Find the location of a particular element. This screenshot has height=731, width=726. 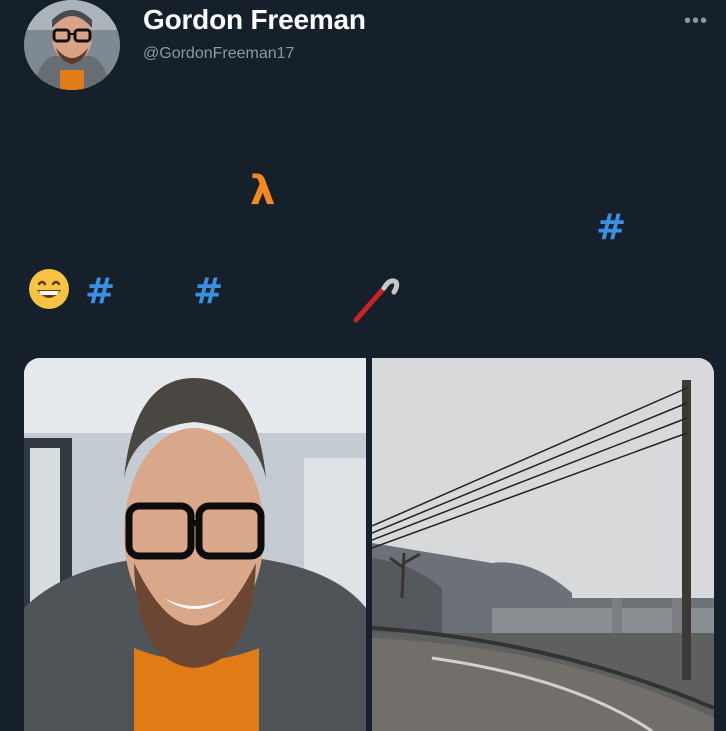

avatar-photo is located at coordinates (72, 45).